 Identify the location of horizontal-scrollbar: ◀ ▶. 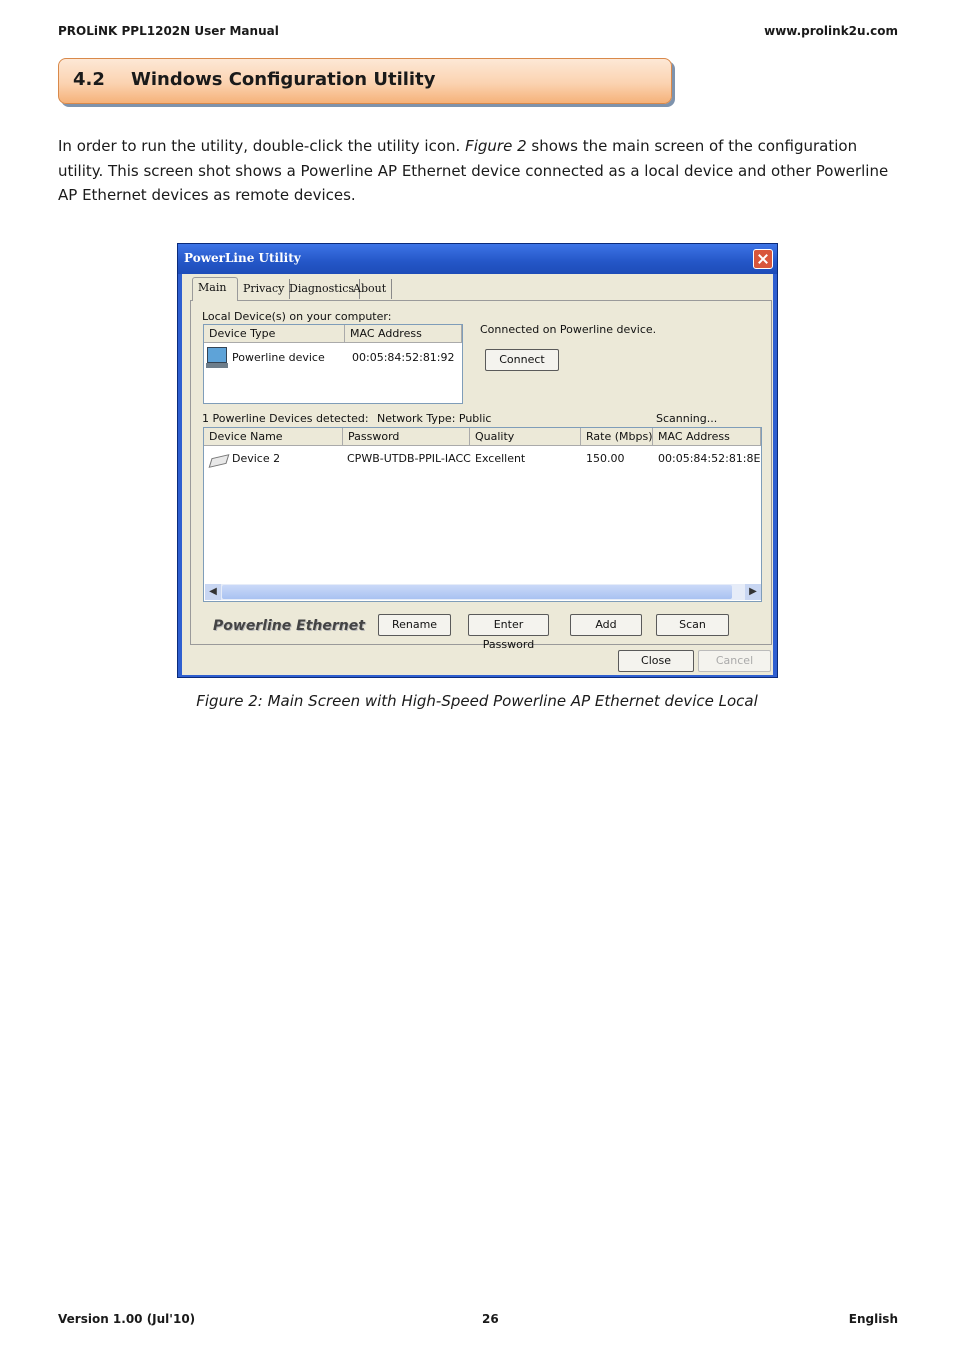
(483, 592).